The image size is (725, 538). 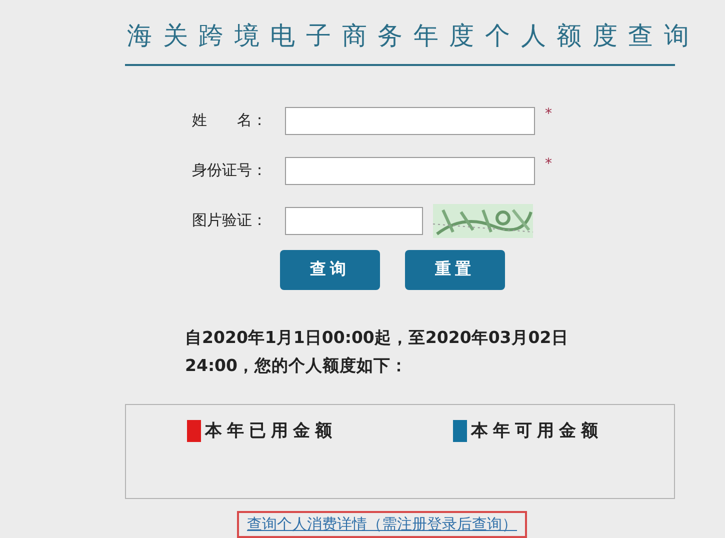 What do you see at coordinates (229, 120) in the screenshot?
I see `field-label: 姓 名：` at bounding box center [229, 120].